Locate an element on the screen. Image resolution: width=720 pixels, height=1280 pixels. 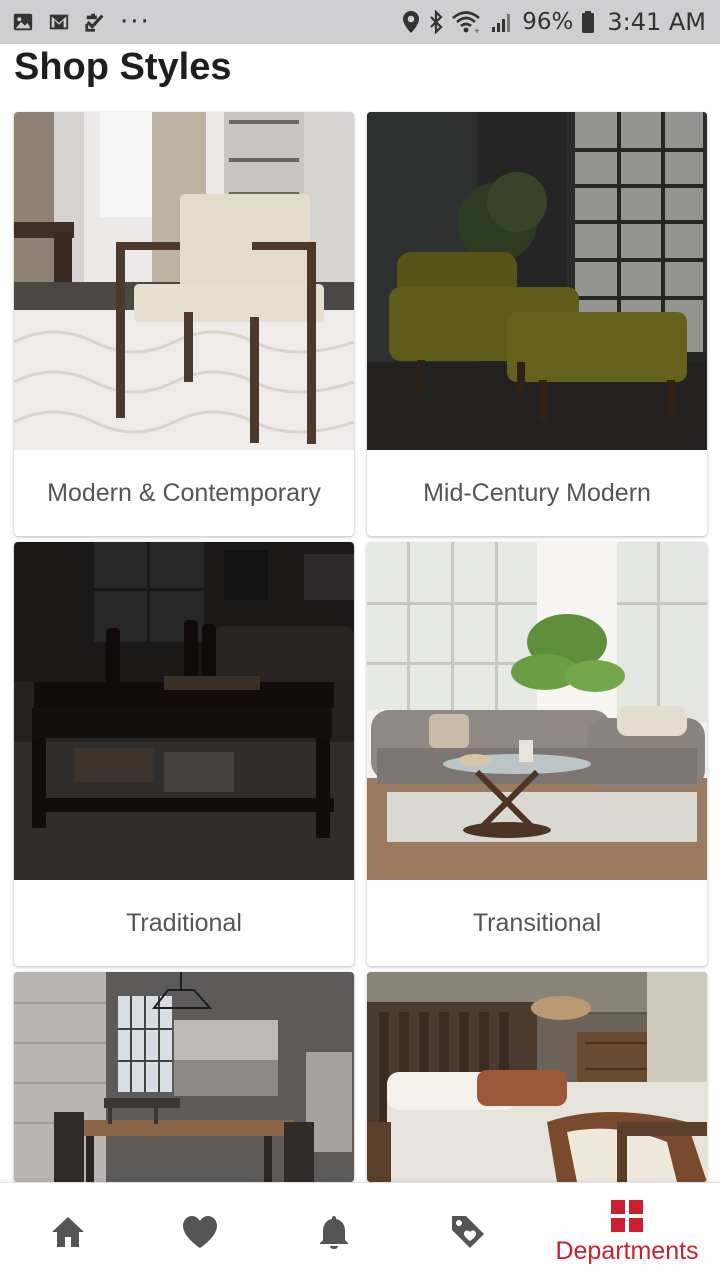
status-bar-system: + 96% 3:41 AM is located at coordinates (554, 22).